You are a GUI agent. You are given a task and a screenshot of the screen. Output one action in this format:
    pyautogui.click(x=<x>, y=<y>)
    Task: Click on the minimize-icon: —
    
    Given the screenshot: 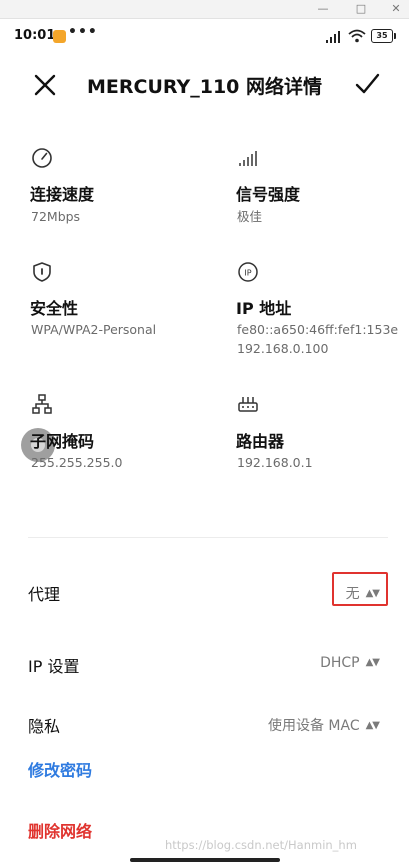 What is the action you would take?
    pyautogui.click(x=323, y=9)
    